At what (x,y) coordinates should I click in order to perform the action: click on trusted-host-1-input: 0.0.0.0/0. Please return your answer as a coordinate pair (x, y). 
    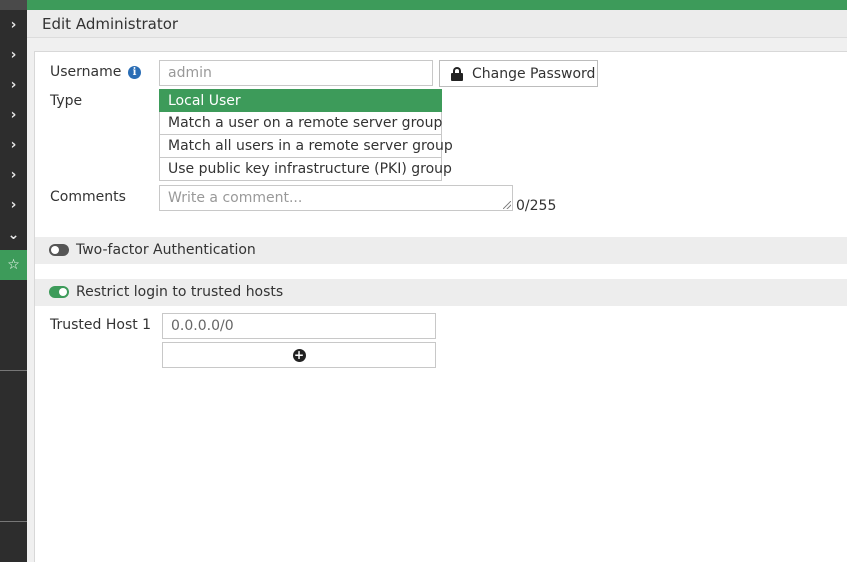
    Looking at the image, I should click on (299, 326).